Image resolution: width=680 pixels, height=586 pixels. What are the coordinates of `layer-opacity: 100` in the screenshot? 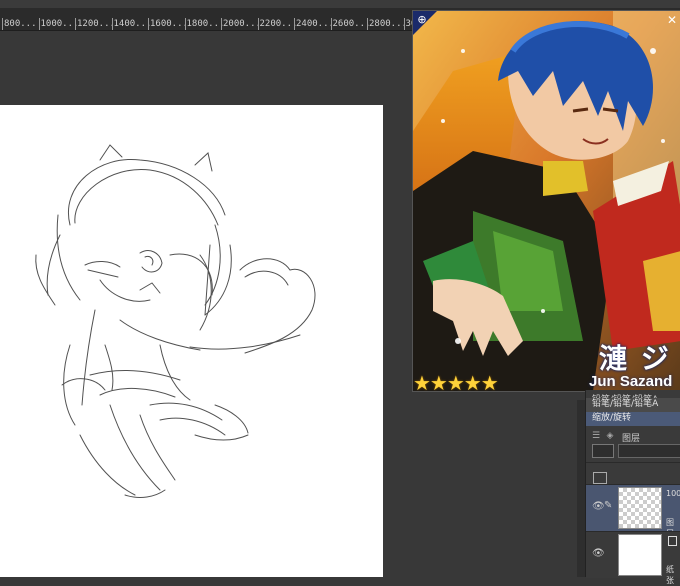 It's located at (673, 493).